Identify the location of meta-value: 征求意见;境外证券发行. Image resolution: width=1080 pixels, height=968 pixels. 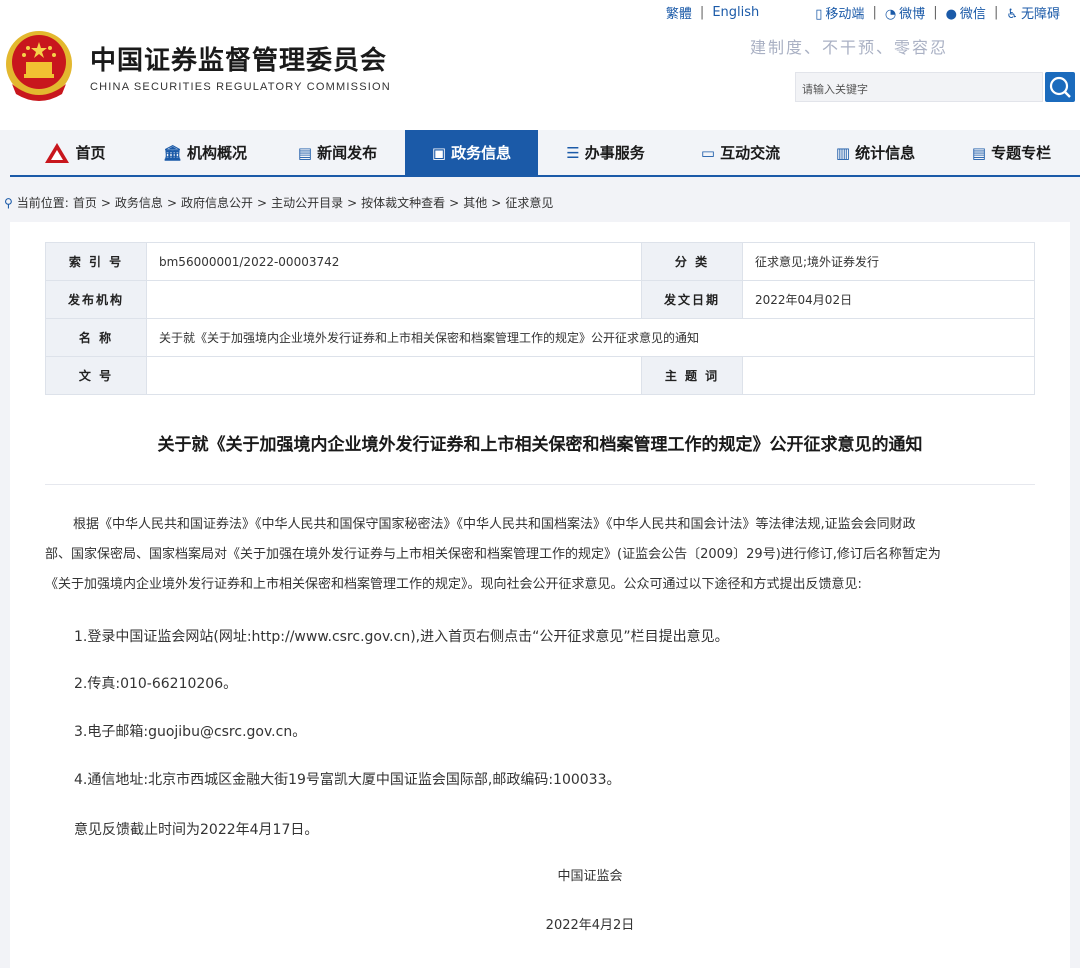
(888, 261).